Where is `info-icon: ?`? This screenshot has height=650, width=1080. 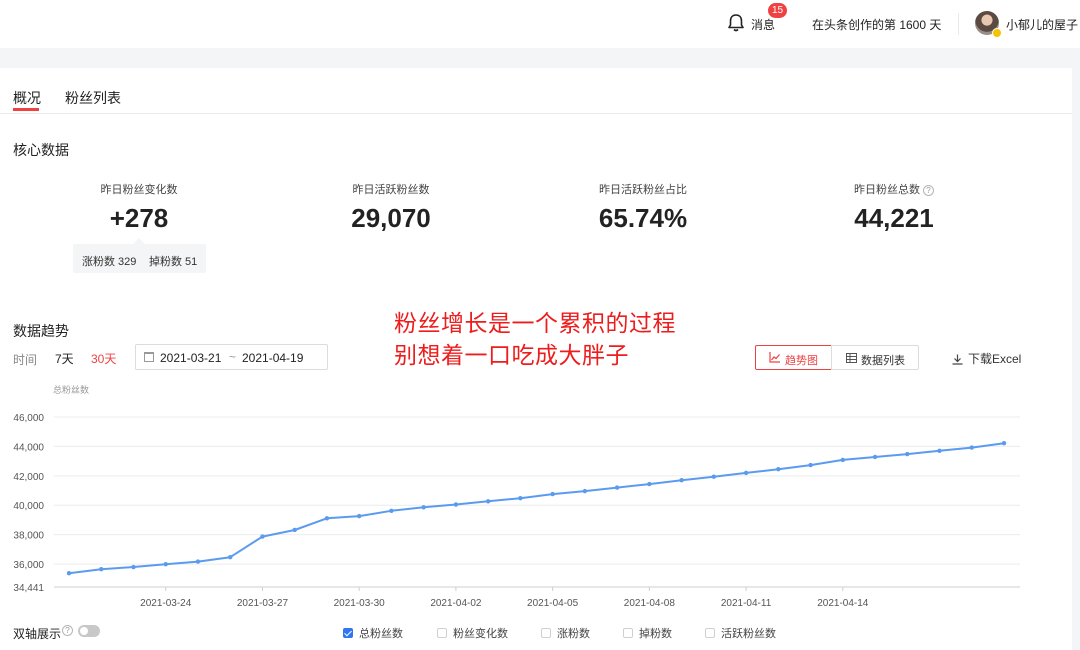
info-icon: ? is located at coordinates (928, 190).